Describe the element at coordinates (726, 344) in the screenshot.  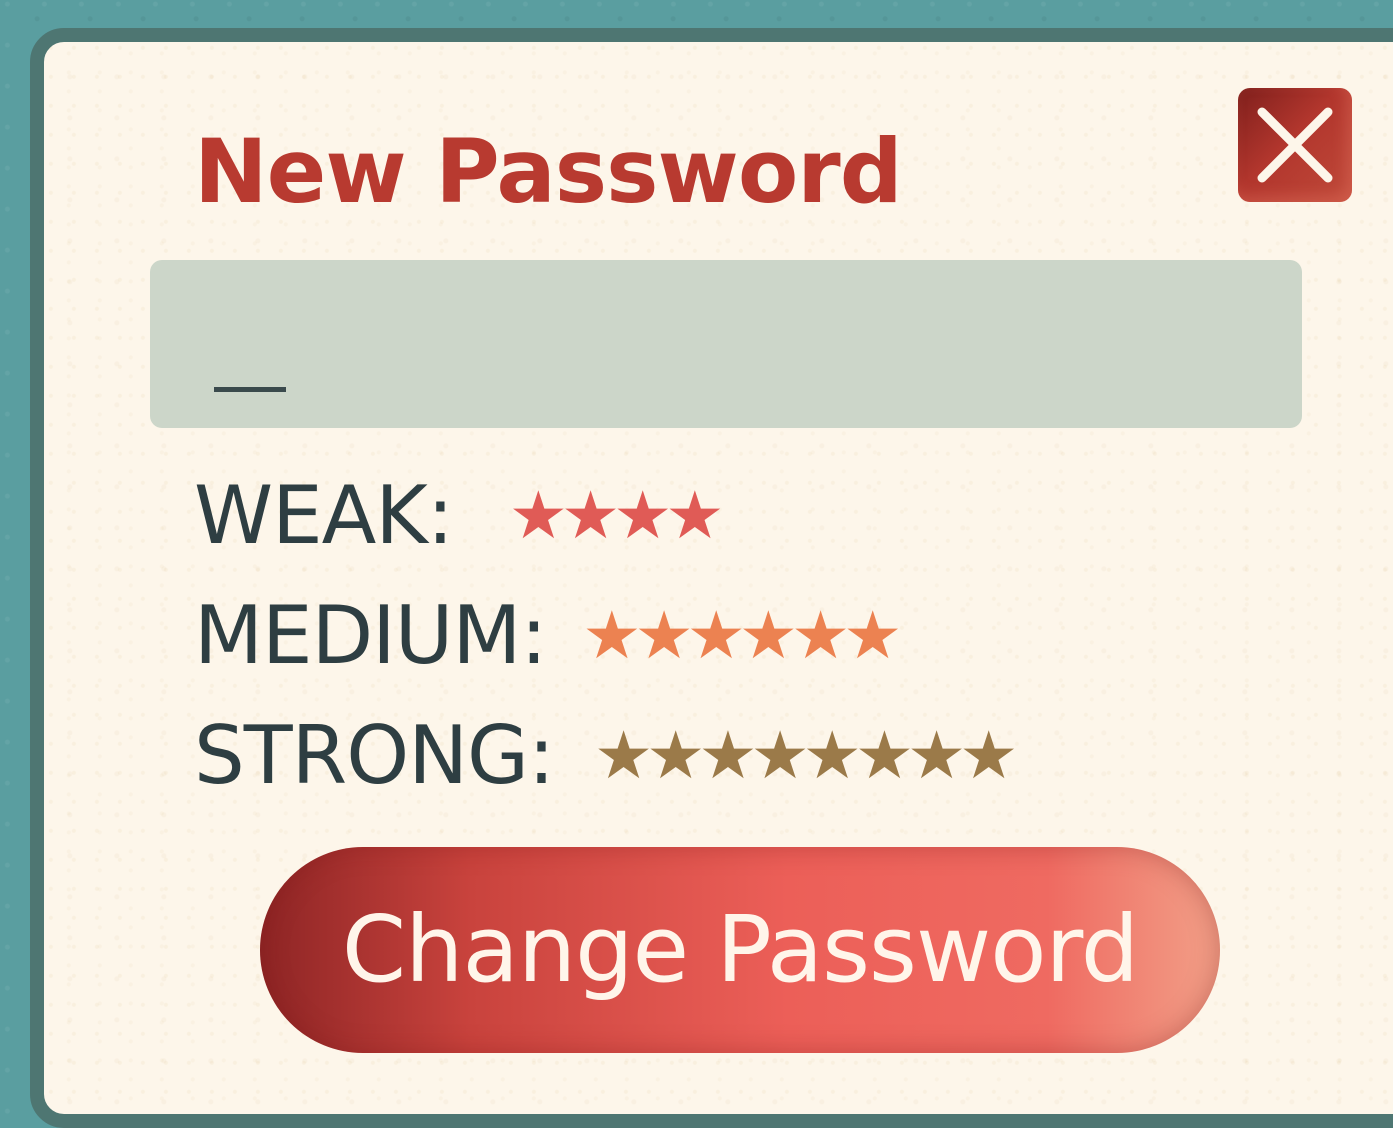
I see `password-input` at that location.